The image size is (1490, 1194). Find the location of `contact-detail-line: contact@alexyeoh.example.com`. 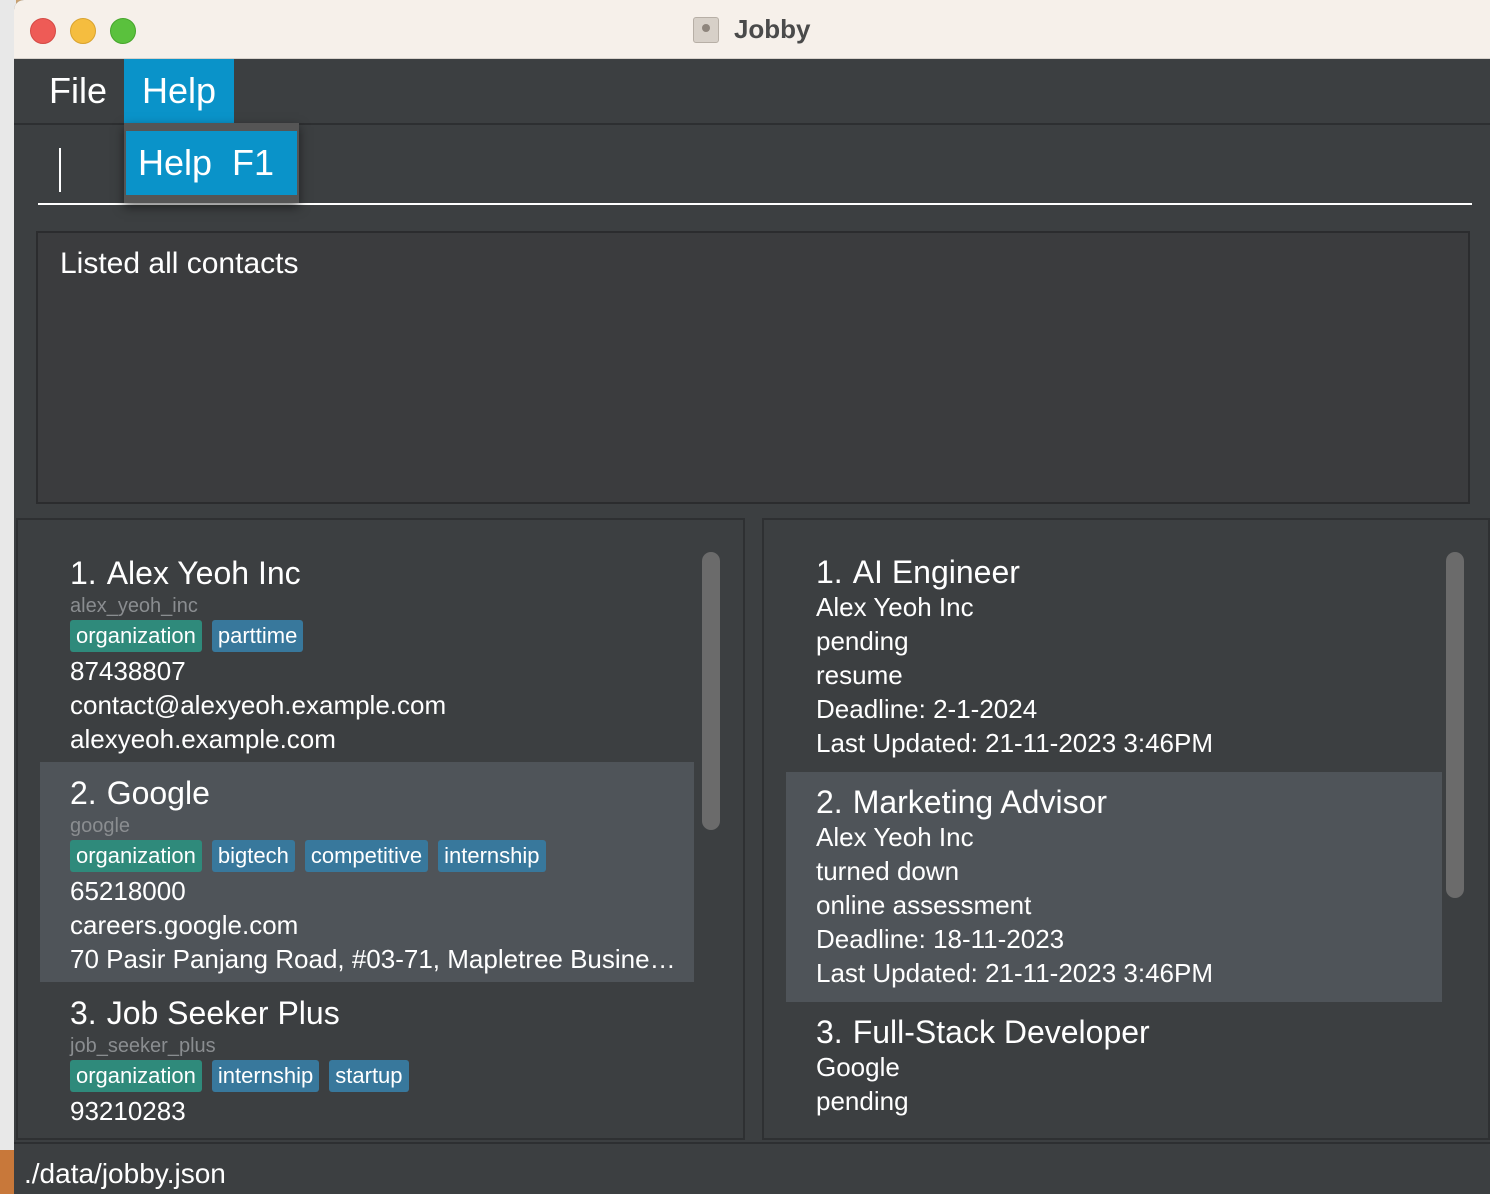

contact-detail-line: contact@alexyeoh.example.com is located at coordinates (258, 705).